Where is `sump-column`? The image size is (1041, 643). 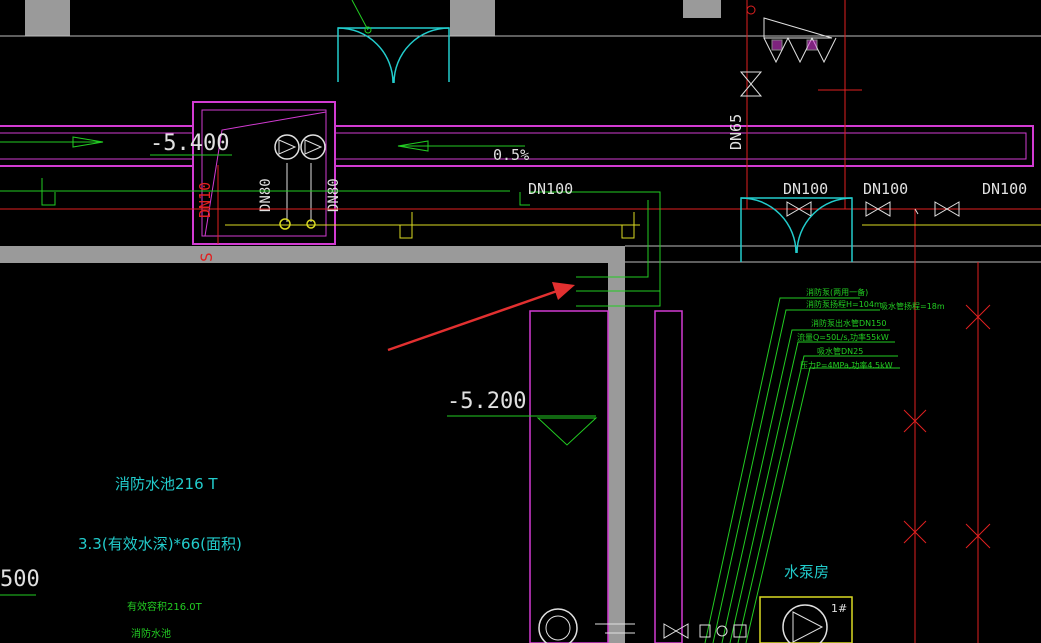
sump-column is located at coordinates (569, 476).